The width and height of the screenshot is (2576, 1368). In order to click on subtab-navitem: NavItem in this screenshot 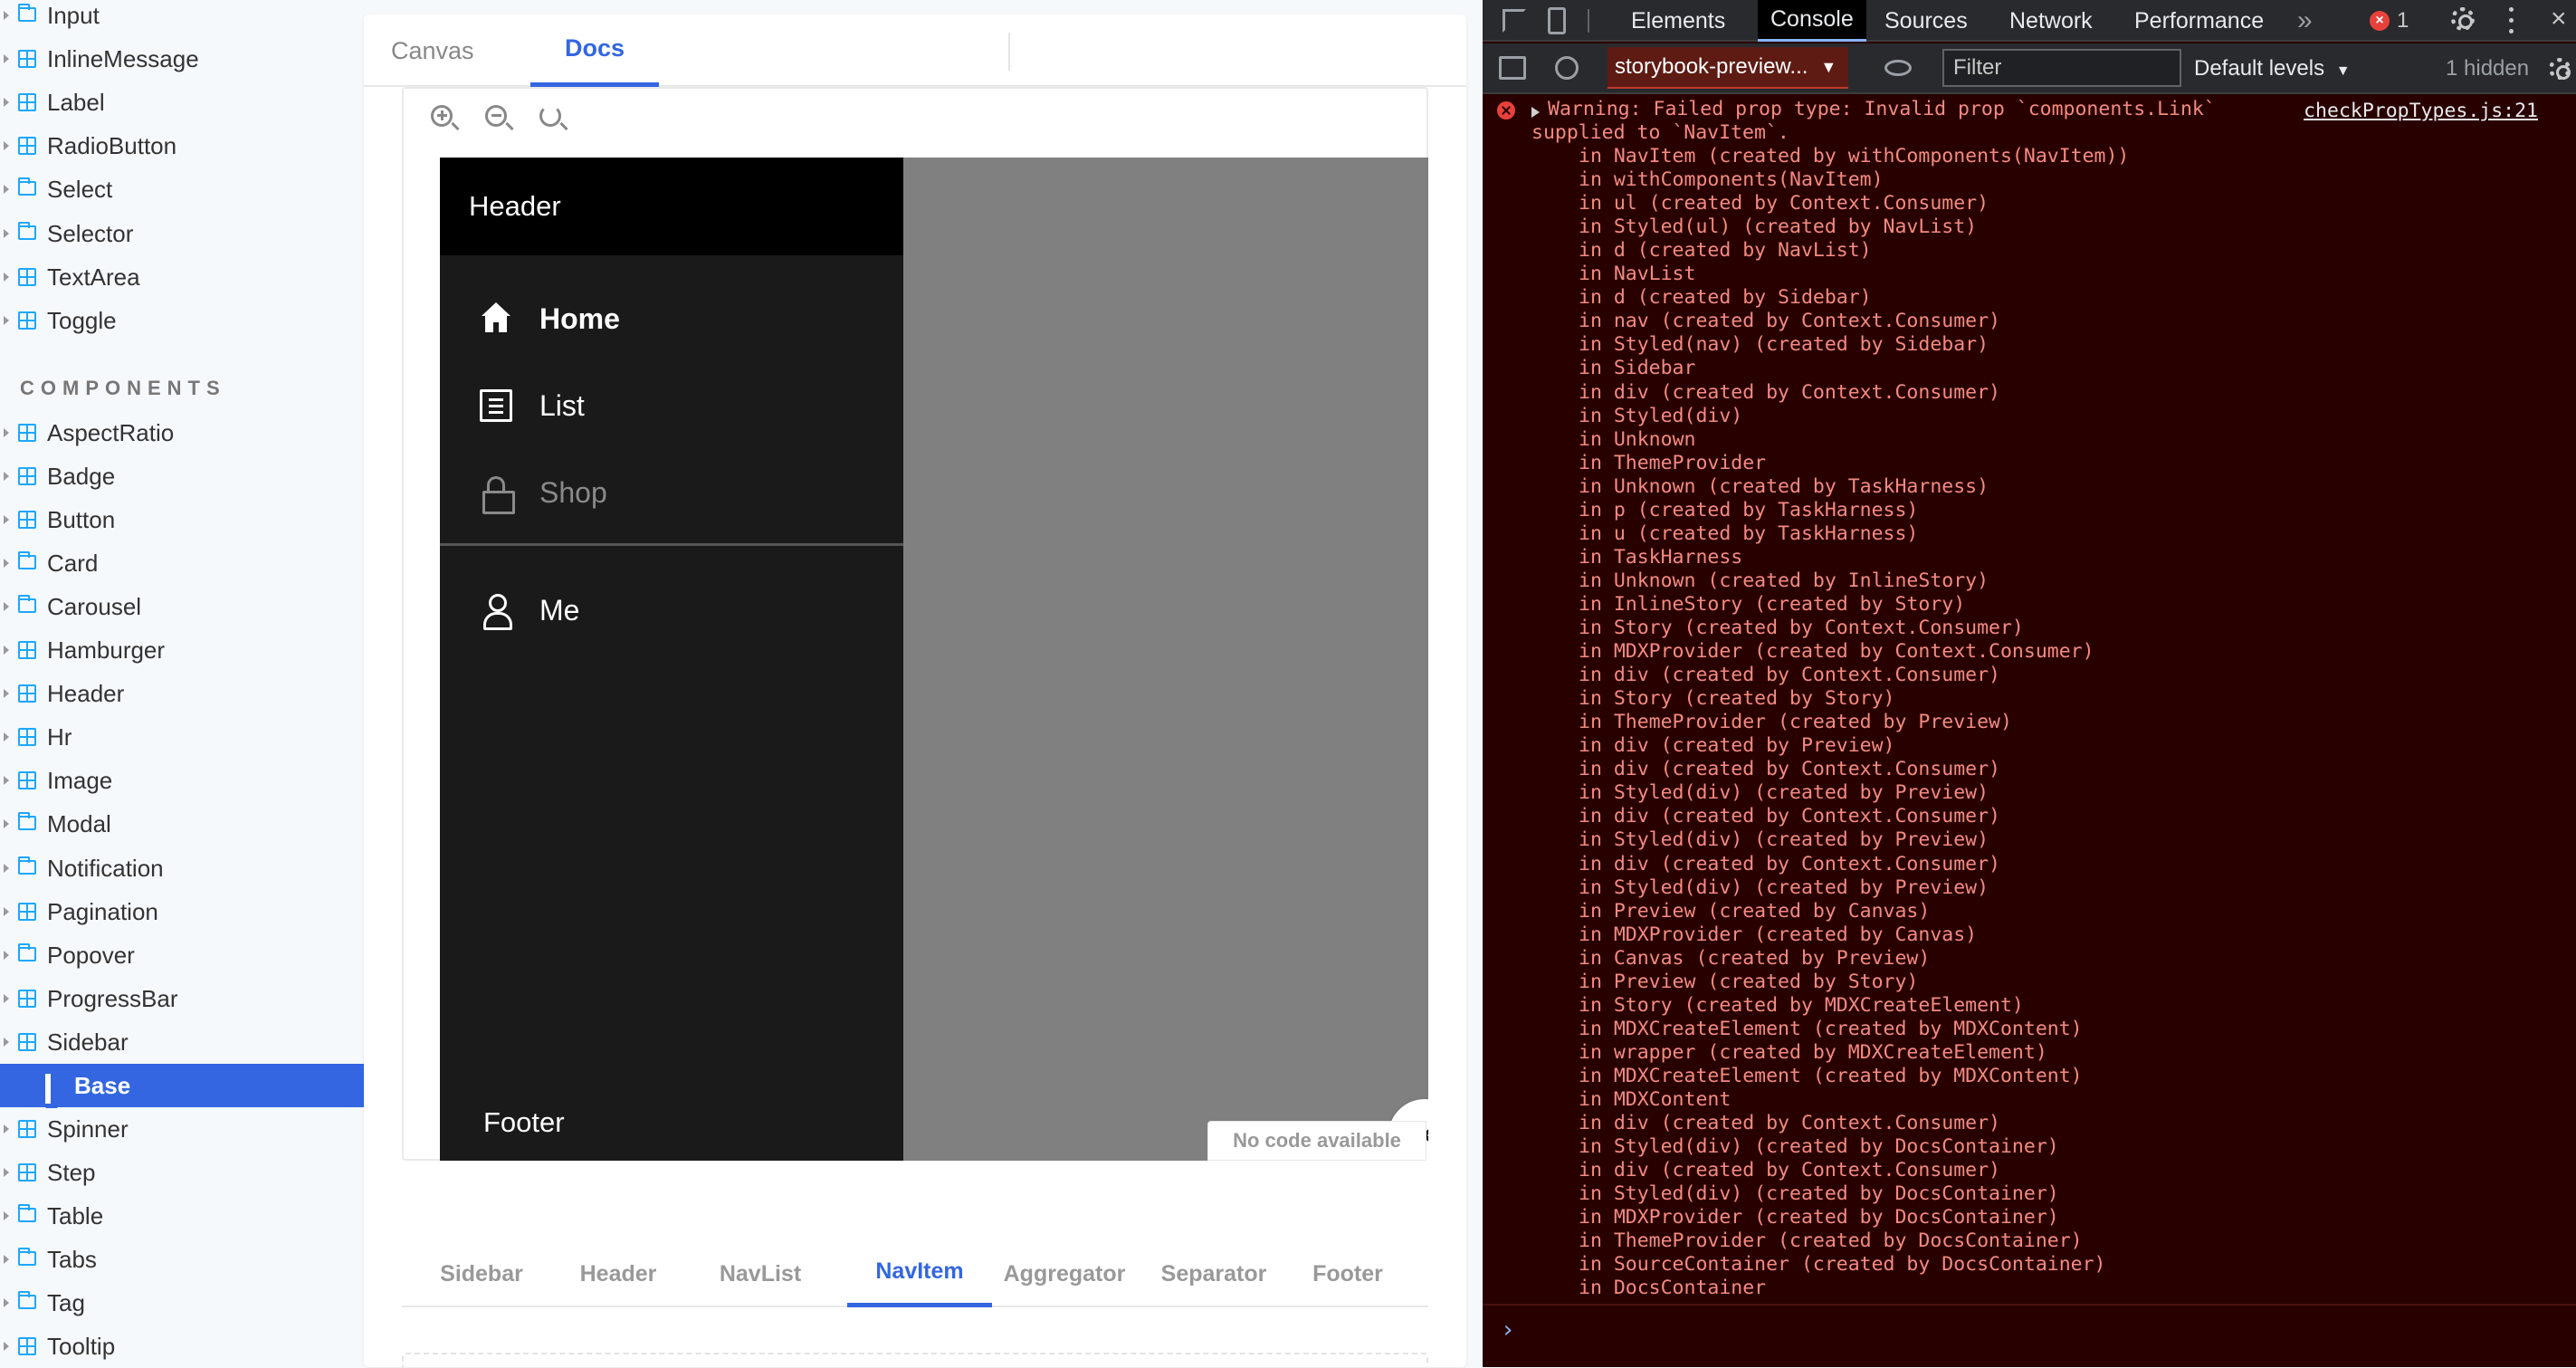, I will do `click(920, 1273)`.